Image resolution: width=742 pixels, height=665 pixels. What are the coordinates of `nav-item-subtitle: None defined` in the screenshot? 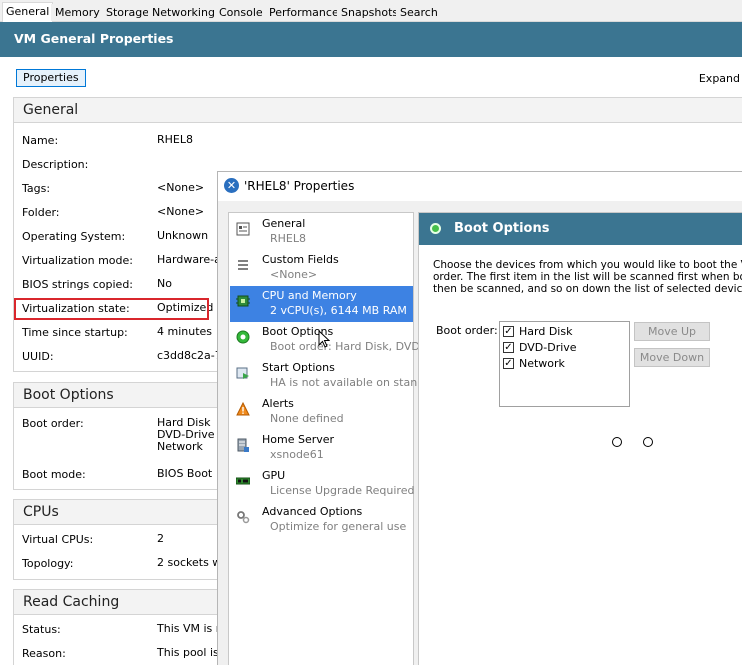 It's located at (307, 418).